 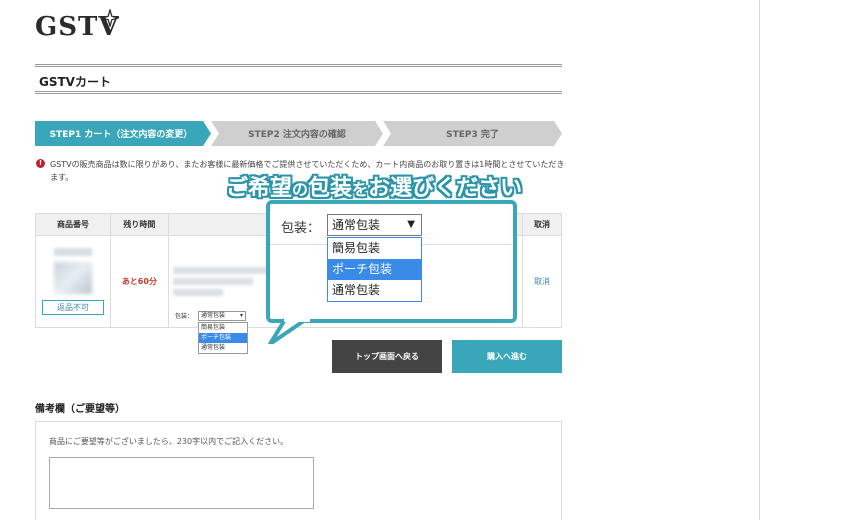 I want to click on callout-title-part4: を, so click(x=360, y=189).